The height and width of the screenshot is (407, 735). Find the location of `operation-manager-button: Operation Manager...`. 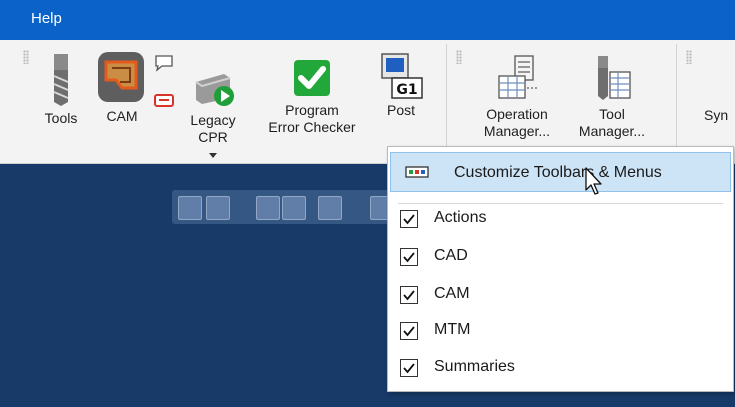

operation-manager-button: Operation Manager... is located at coordinates (517, 97).